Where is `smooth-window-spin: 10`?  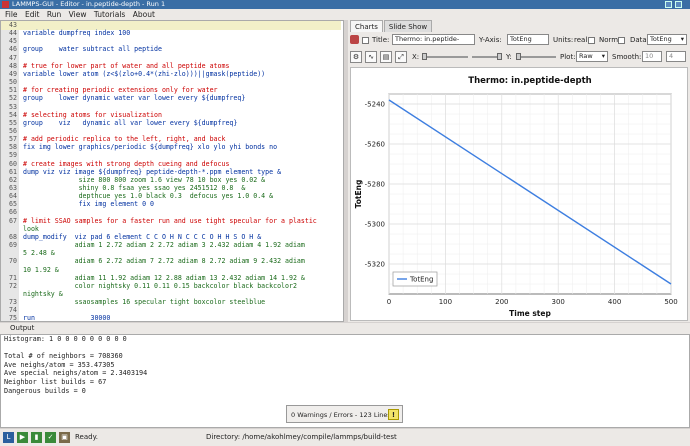
smooth-window-spin: 10 is located at coordinates (652, 56).